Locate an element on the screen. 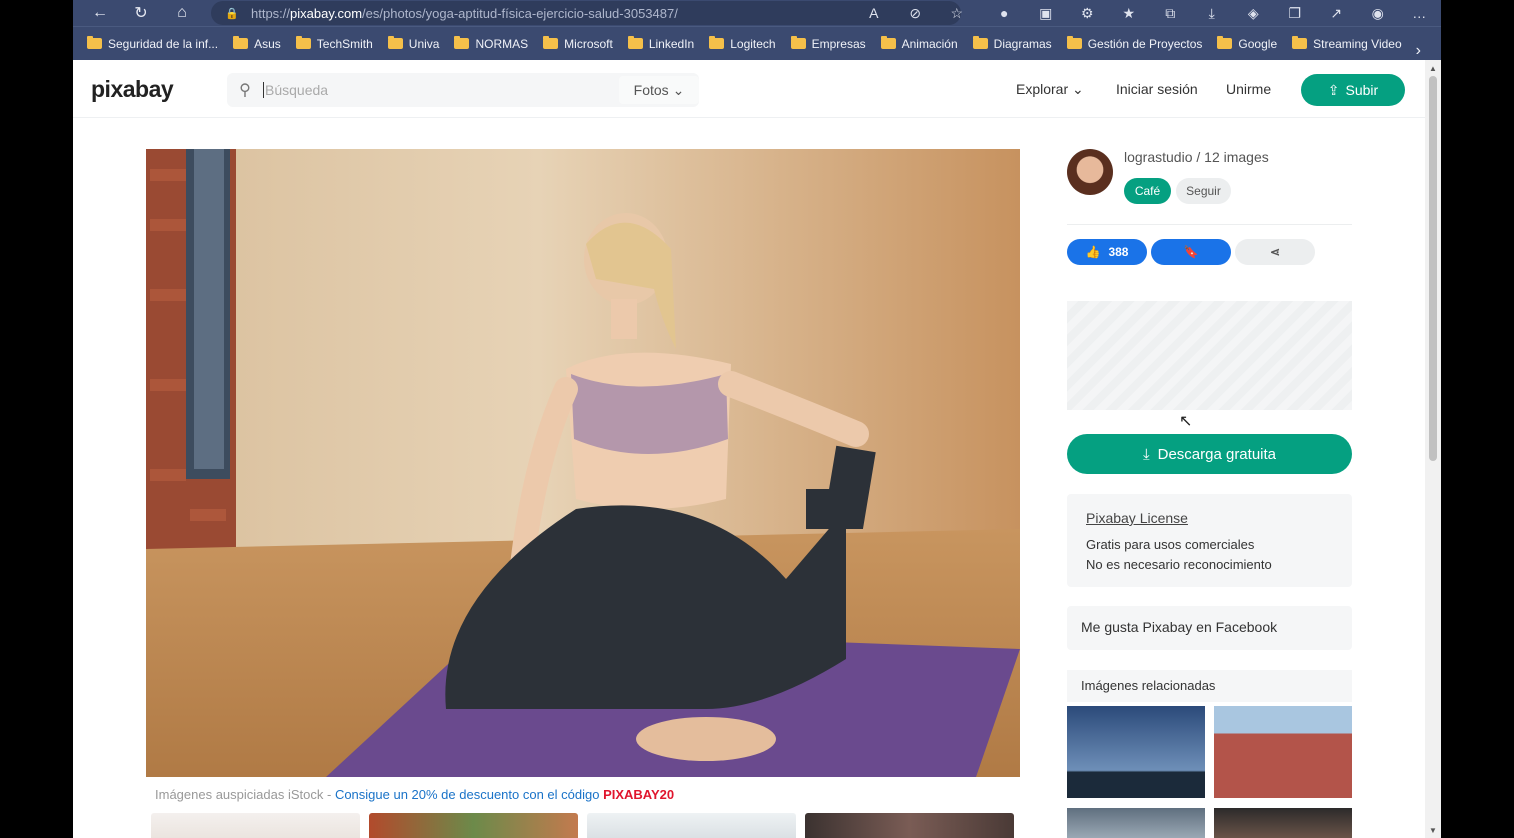  license-link: Pixabay License is located at coordinates (1209, 518).